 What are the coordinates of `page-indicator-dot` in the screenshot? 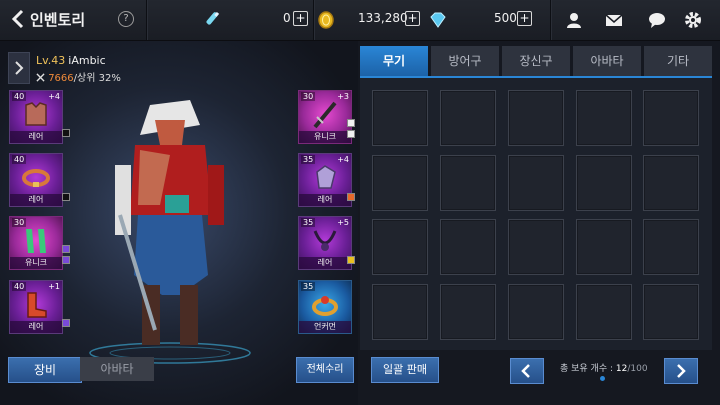 It's located at (602, 378).